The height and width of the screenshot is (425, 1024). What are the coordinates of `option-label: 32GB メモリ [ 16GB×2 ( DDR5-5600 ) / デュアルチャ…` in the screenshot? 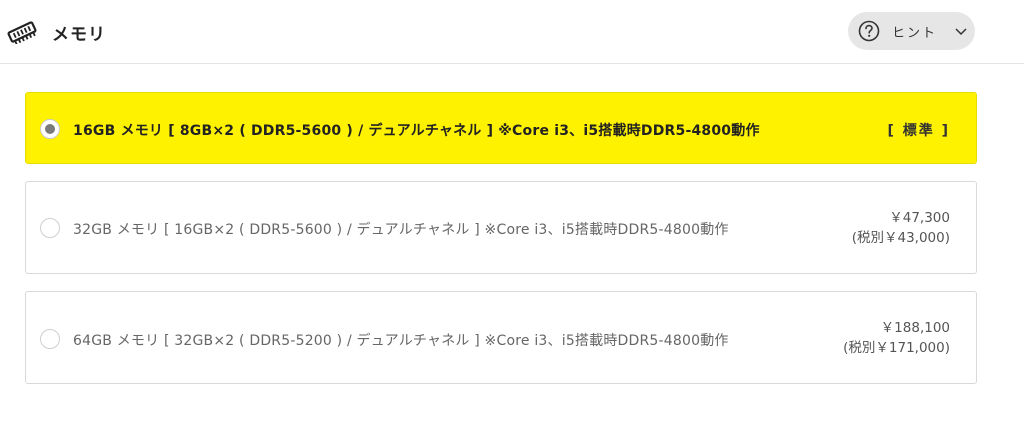 It's located at (401, 230).